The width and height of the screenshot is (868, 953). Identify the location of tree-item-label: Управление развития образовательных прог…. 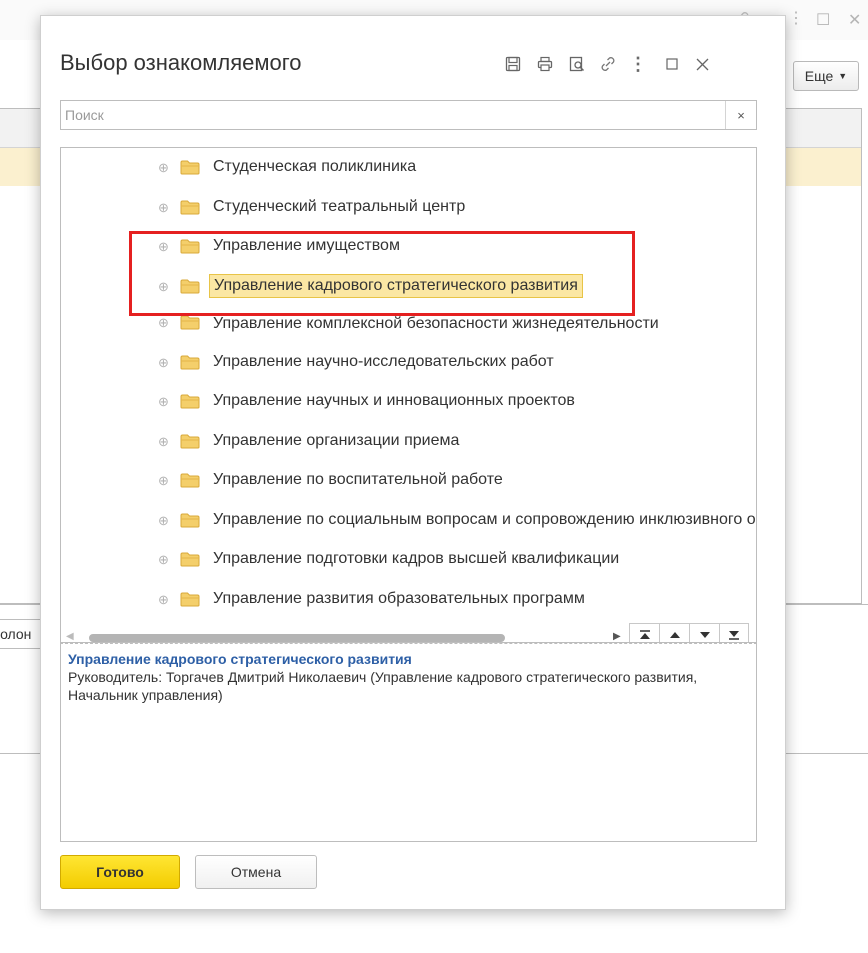
(399, 598).